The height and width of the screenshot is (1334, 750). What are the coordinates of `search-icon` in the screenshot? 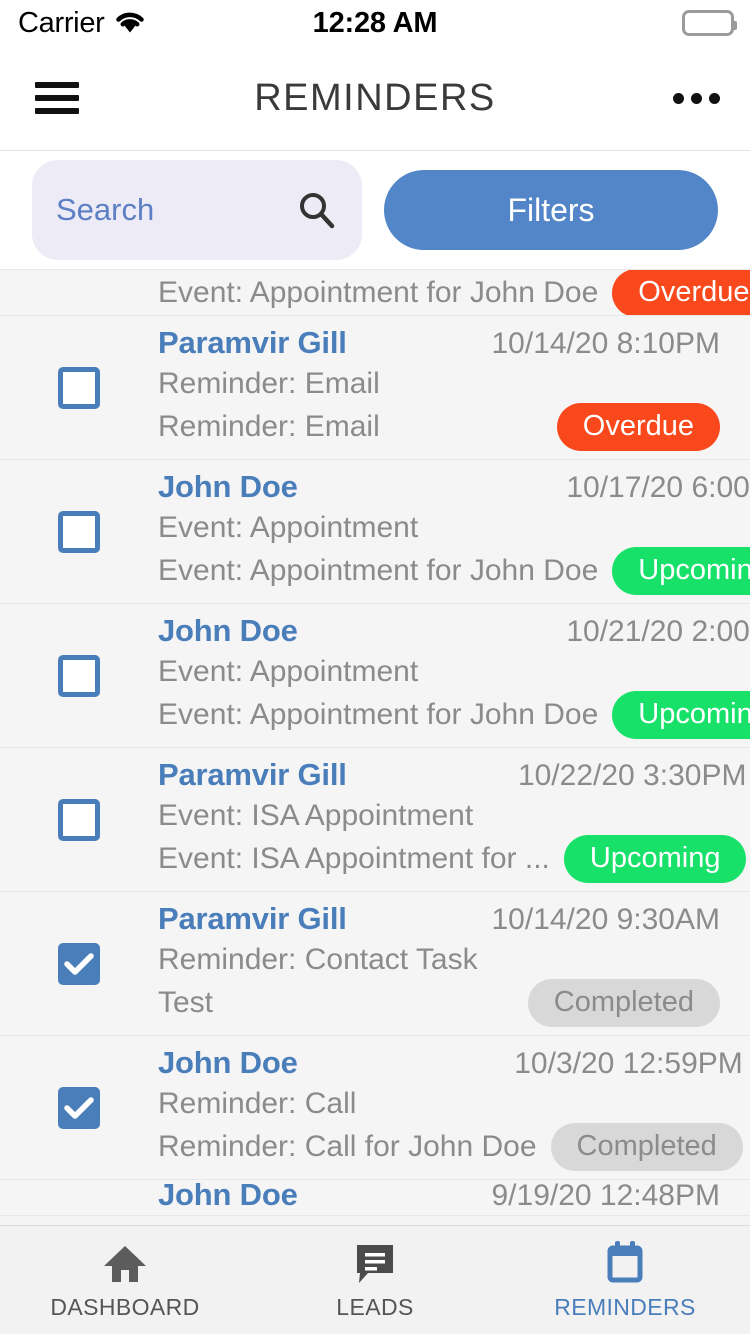 It's located at (316, 210).